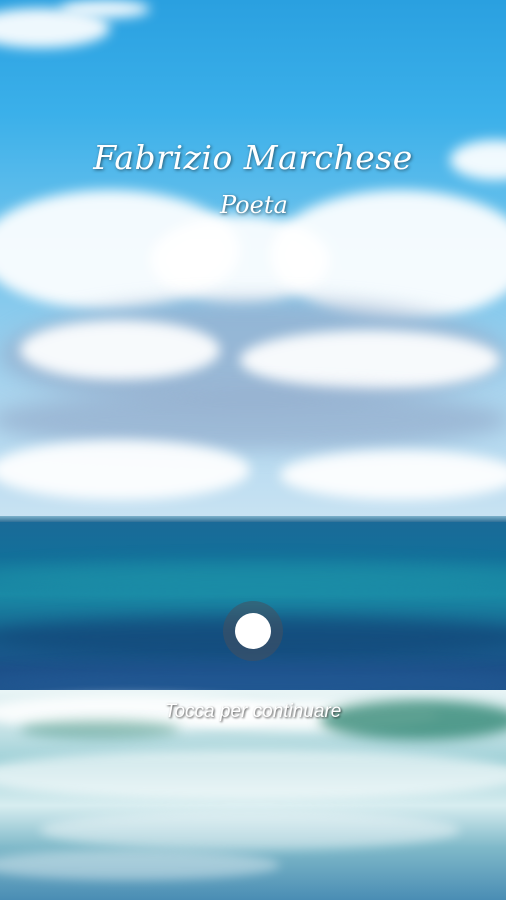 This screenshot has height=900, width=506. I want to click on sea-band, so click(253, 577).